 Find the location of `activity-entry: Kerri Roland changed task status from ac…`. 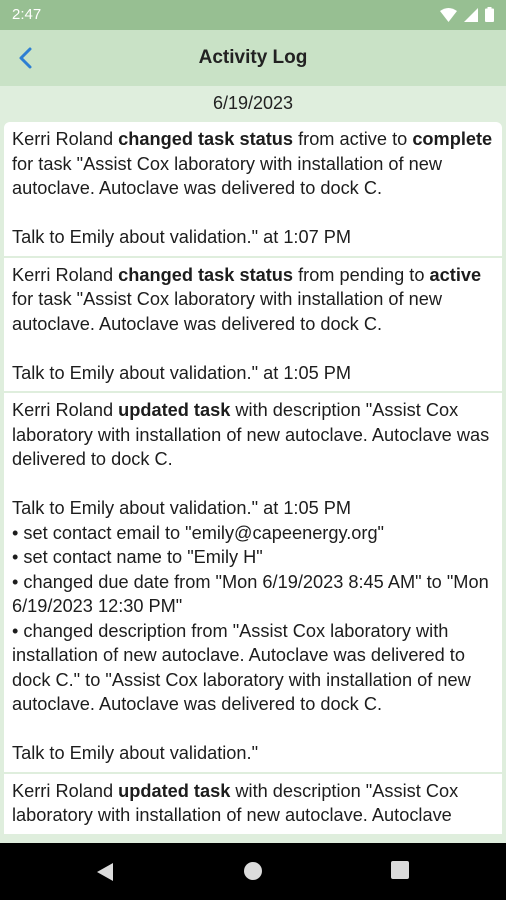

activity-entry: Kerri Roland changed task status from ac… is located at coordinates (253, 189).